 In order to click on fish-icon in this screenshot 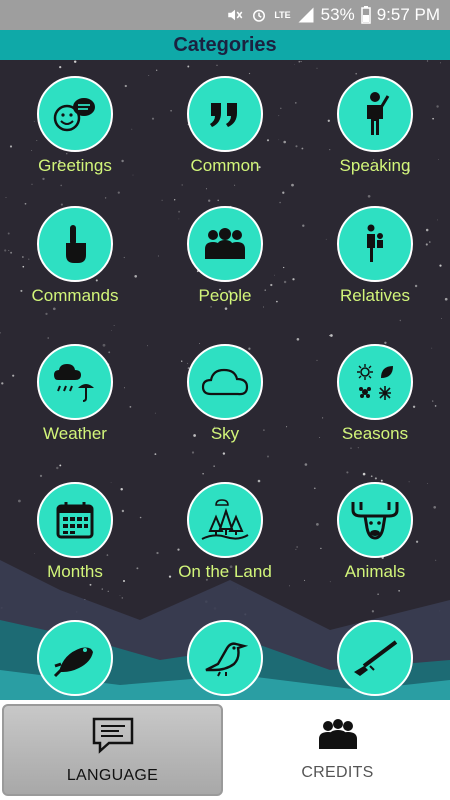, I will do `click(75, 658)`.